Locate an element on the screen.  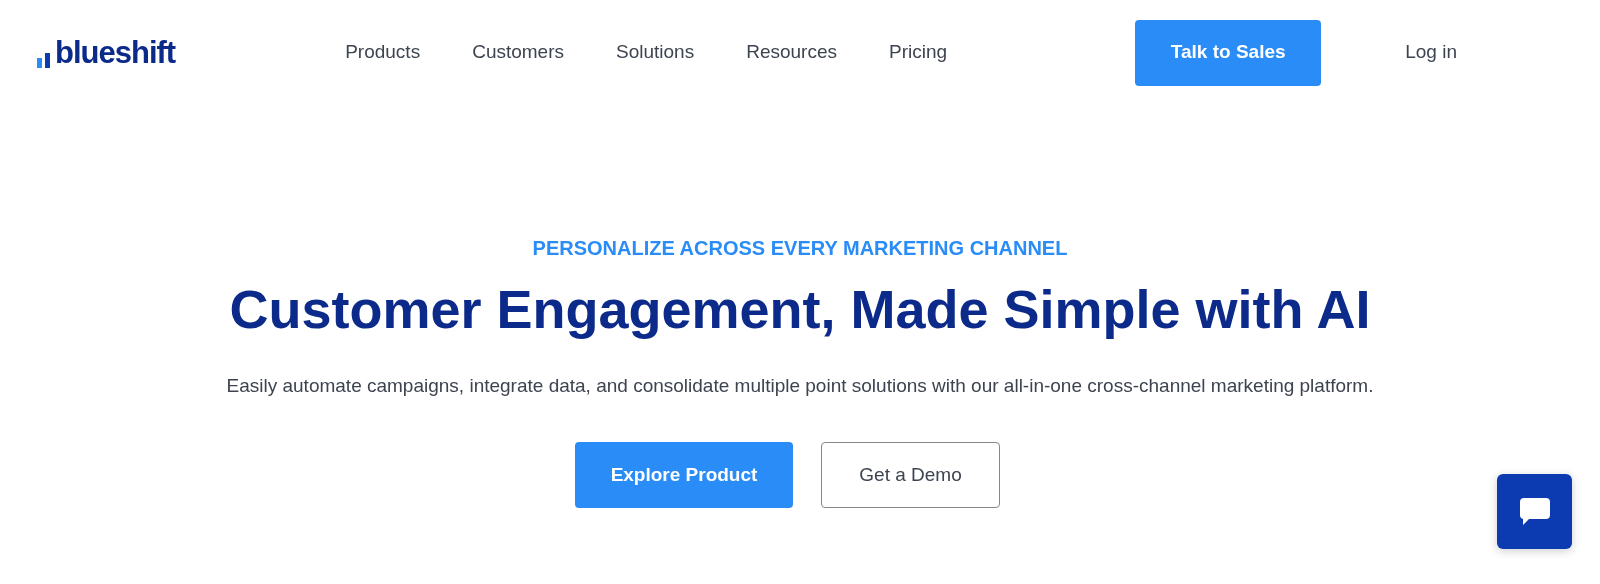
chat-button is located at coordinates (1534, 511).